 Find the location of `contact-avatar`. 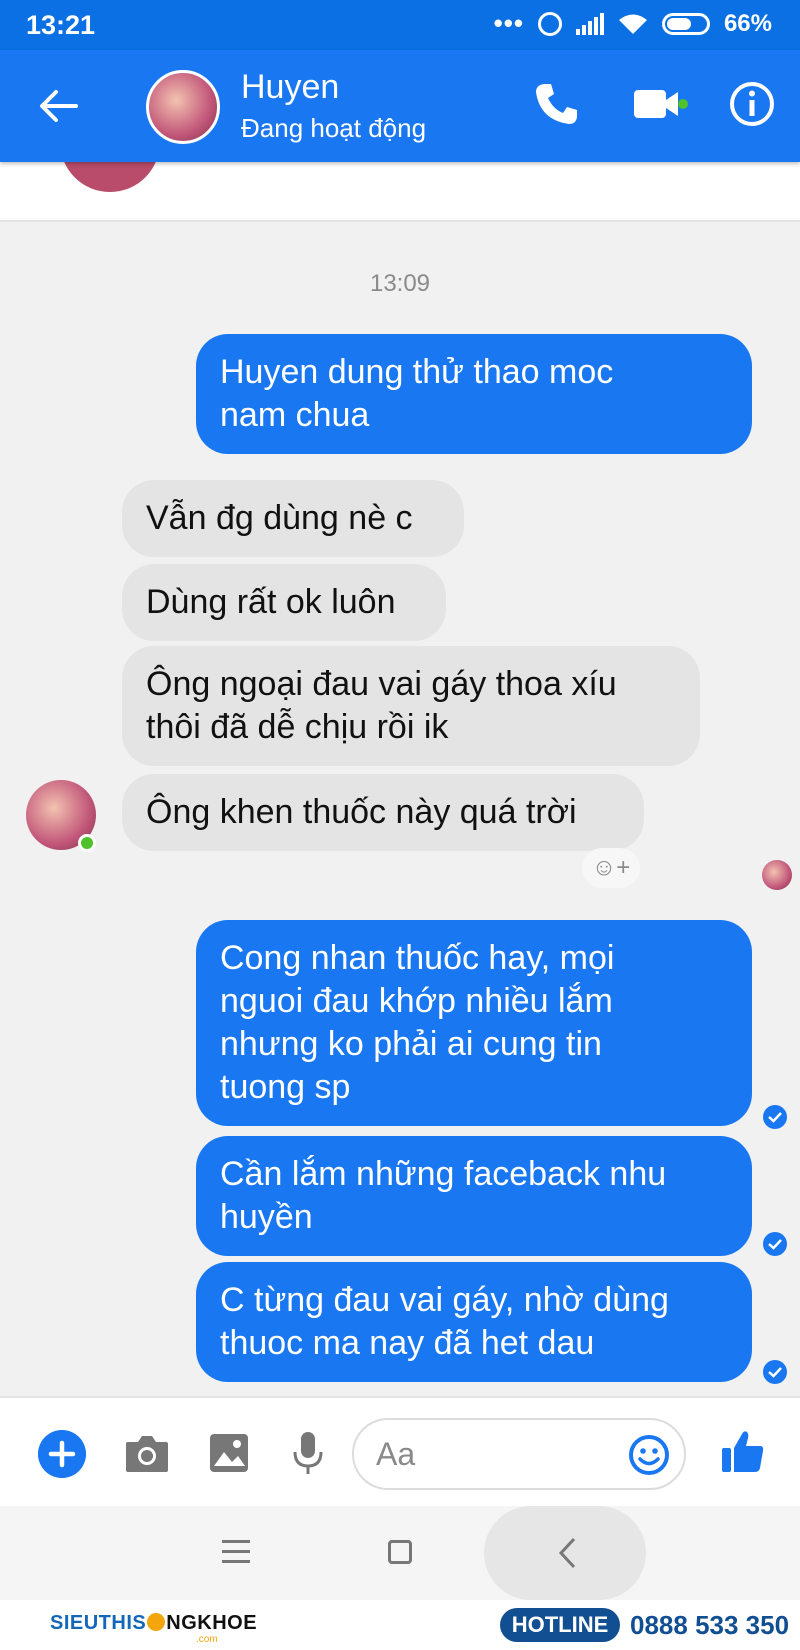

contact-avatar is located at coordinates (183, 107).